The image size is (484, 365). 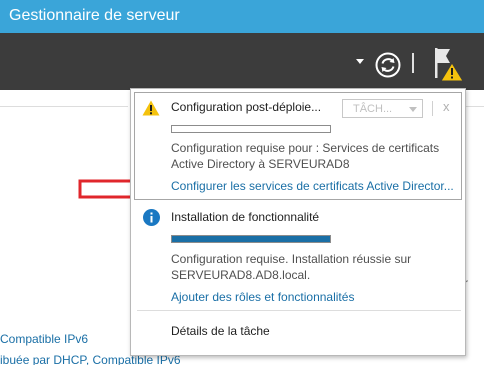 What do you see at coordinates (446, 106) in the screenshot?
I see `close-icon: x` at bounding box center [446, 106].